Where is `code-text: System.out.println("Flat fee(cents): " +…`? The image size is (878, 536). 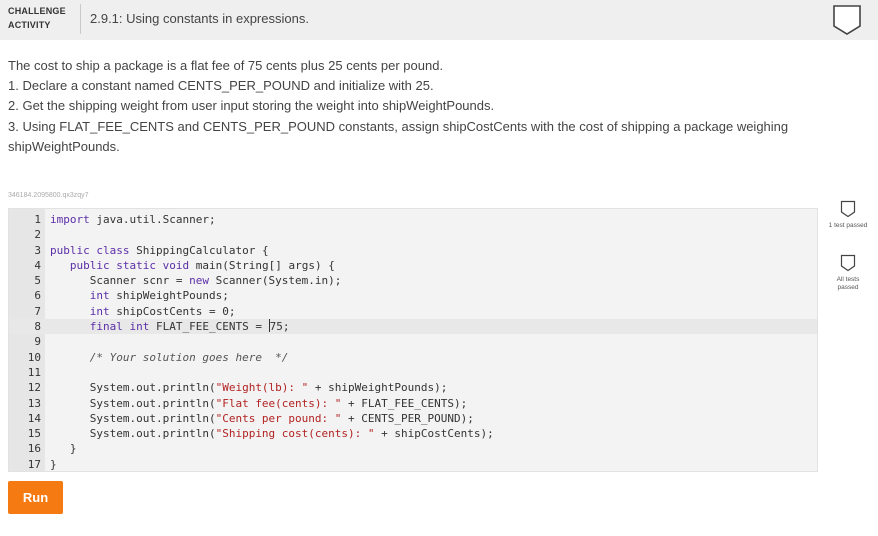
code-text: System.out.println("Flat fee(cents): " +… is located at coordinates (259, 403).